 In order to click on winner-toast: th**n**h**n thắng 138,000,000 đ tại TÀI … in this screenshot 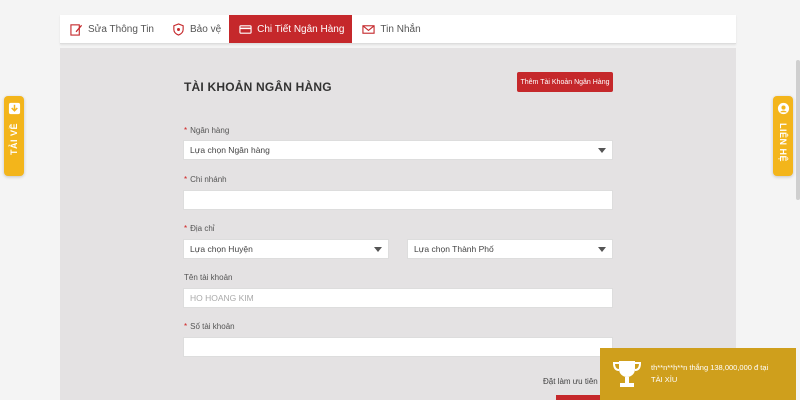, I will do `click(698, 374)`.